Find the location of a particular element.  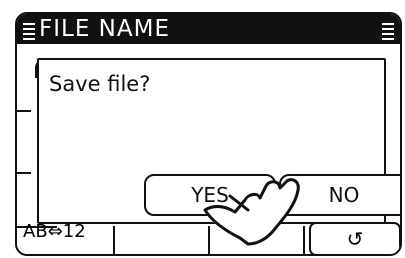

title-bar: FILE NAME is located at coordinates (208, 29).